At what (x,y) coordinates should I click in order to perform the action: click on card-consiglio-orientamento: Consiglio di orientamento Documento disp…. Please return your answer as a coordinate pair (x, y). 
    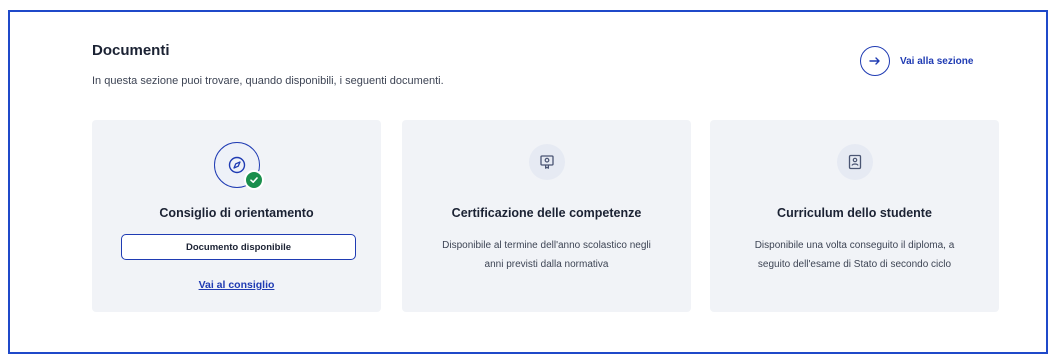
    Looking at the image, I should click on (236, 216).